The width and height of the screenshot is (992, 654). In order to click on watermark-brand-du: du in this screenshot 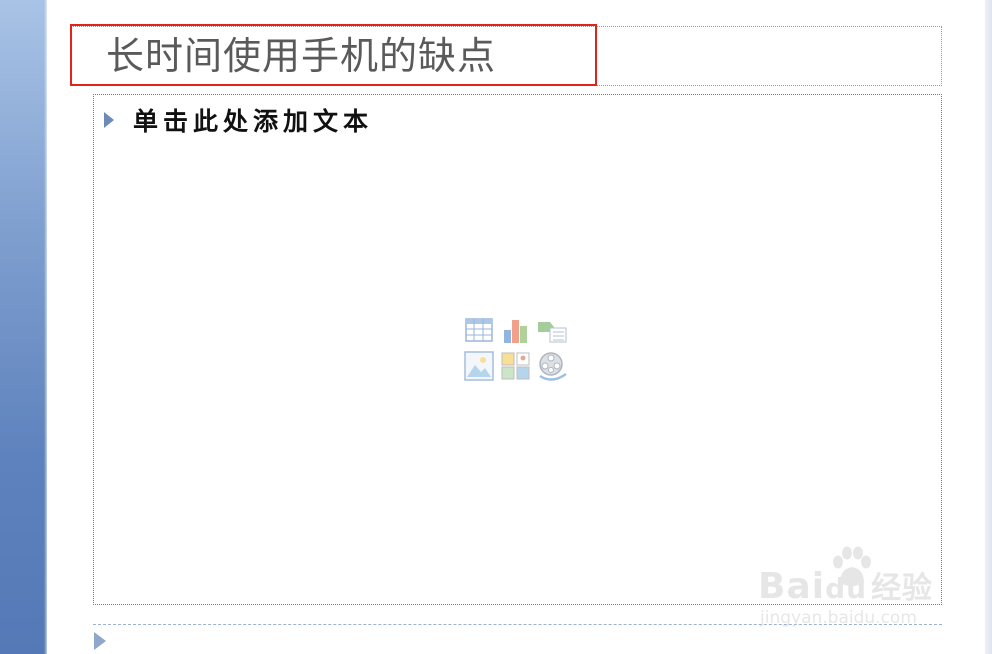, I will do `click(846, 588)`.